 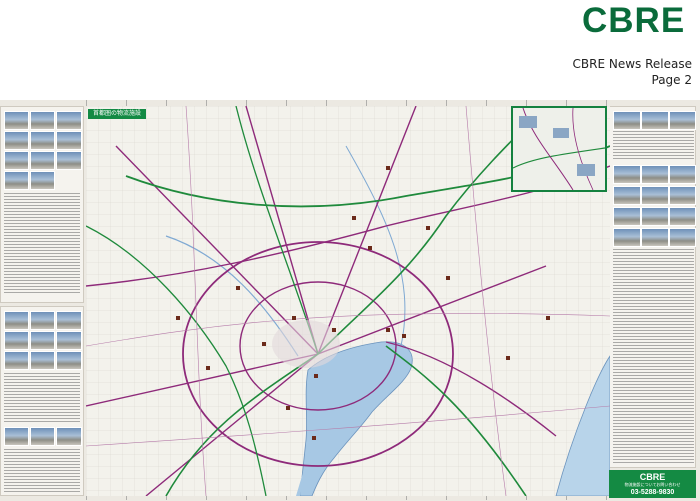 What do you see at coordinates (632, 72) in the screenshot?
I see `release-header: CBRE News Release Page 2` at bounding box center [632, 72].